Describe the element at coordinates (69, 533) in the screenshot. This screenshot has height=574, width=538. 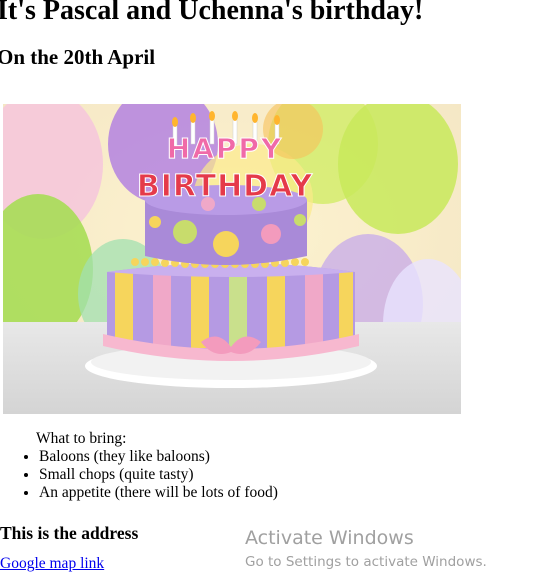
I see `address-heading: This is the address` at that location.